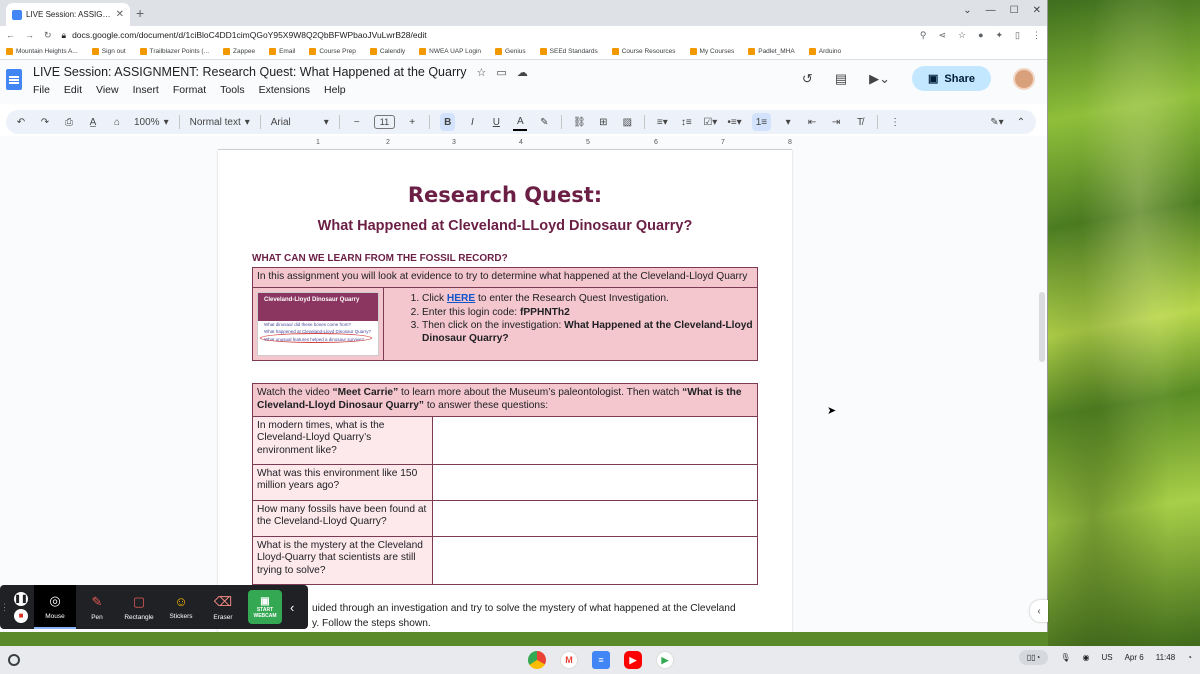 This screenshot has height=674, width=1200. What do you see at coordinates (1036, 35) in the screenshot?
I see `browser-menu-icon: ⋮` at bounding box center [1036, 35].